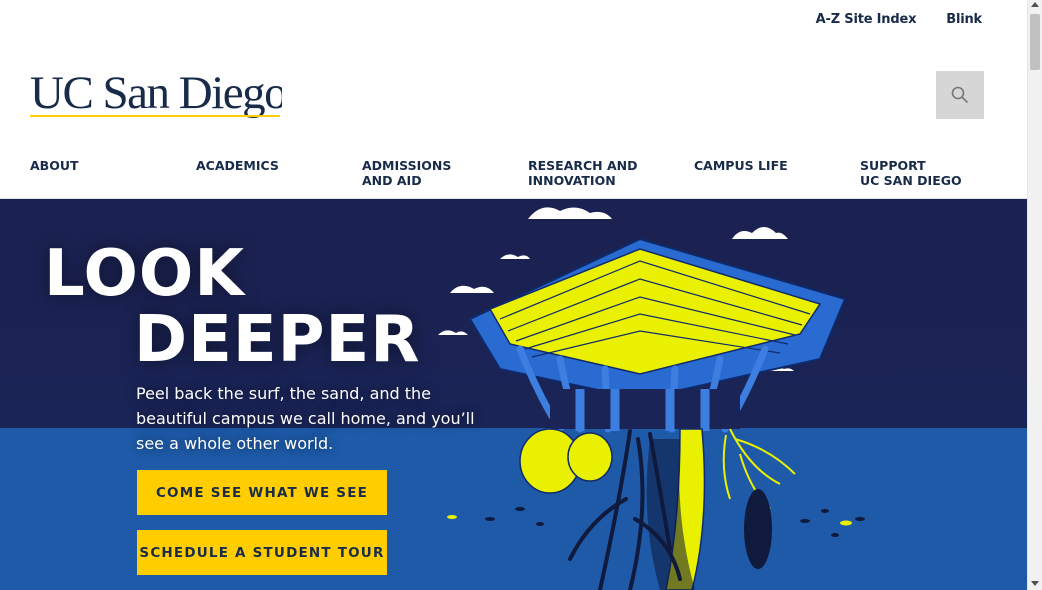 The image size is (1042, 590). What do you see at coordinates (113, 173) in the screenshot?
I see `nav-about: About` at bounding box center [113, 173].